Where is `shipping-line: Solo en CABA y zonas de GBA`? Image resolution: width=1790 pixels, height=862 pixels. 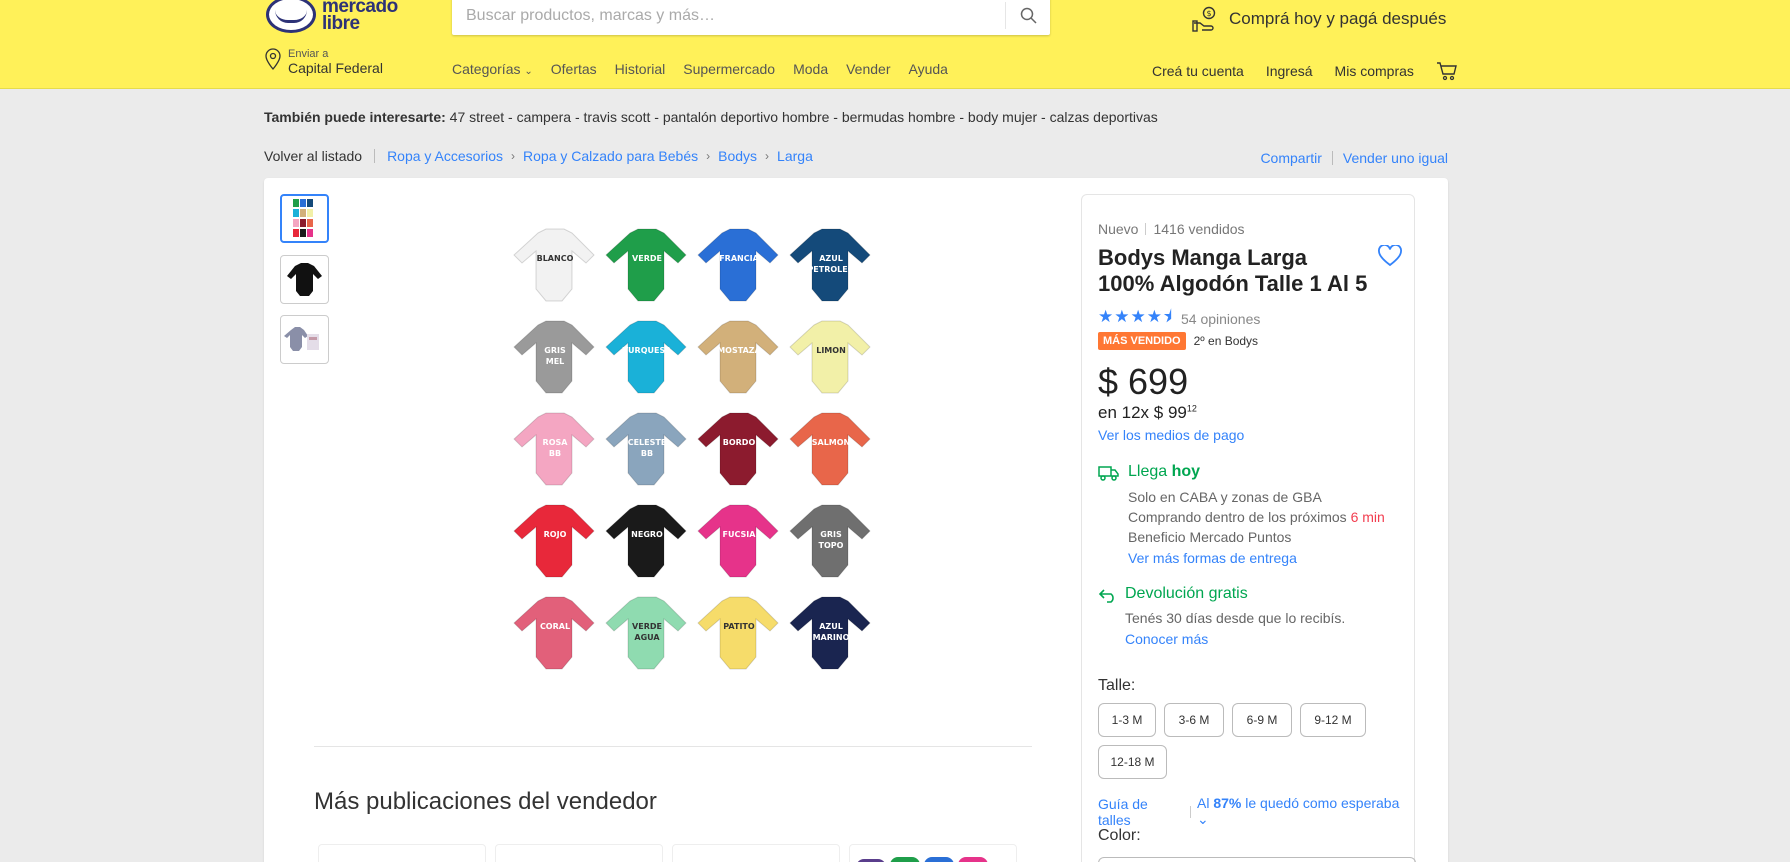
shipping-line: Solo en CABA y zonas de GBA is located at coordinates (1225, 497).